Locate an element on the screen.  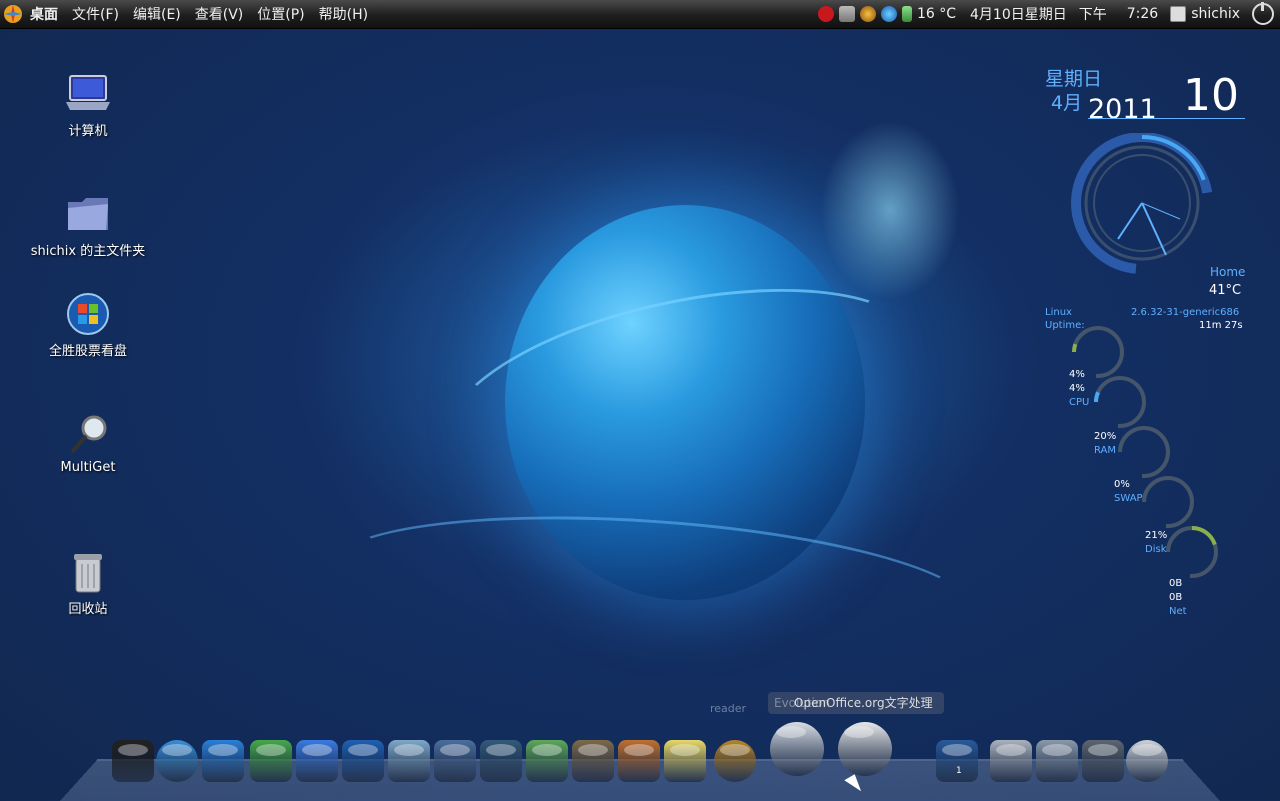
ram-label: RAM is located at coordinates (1105, 450).